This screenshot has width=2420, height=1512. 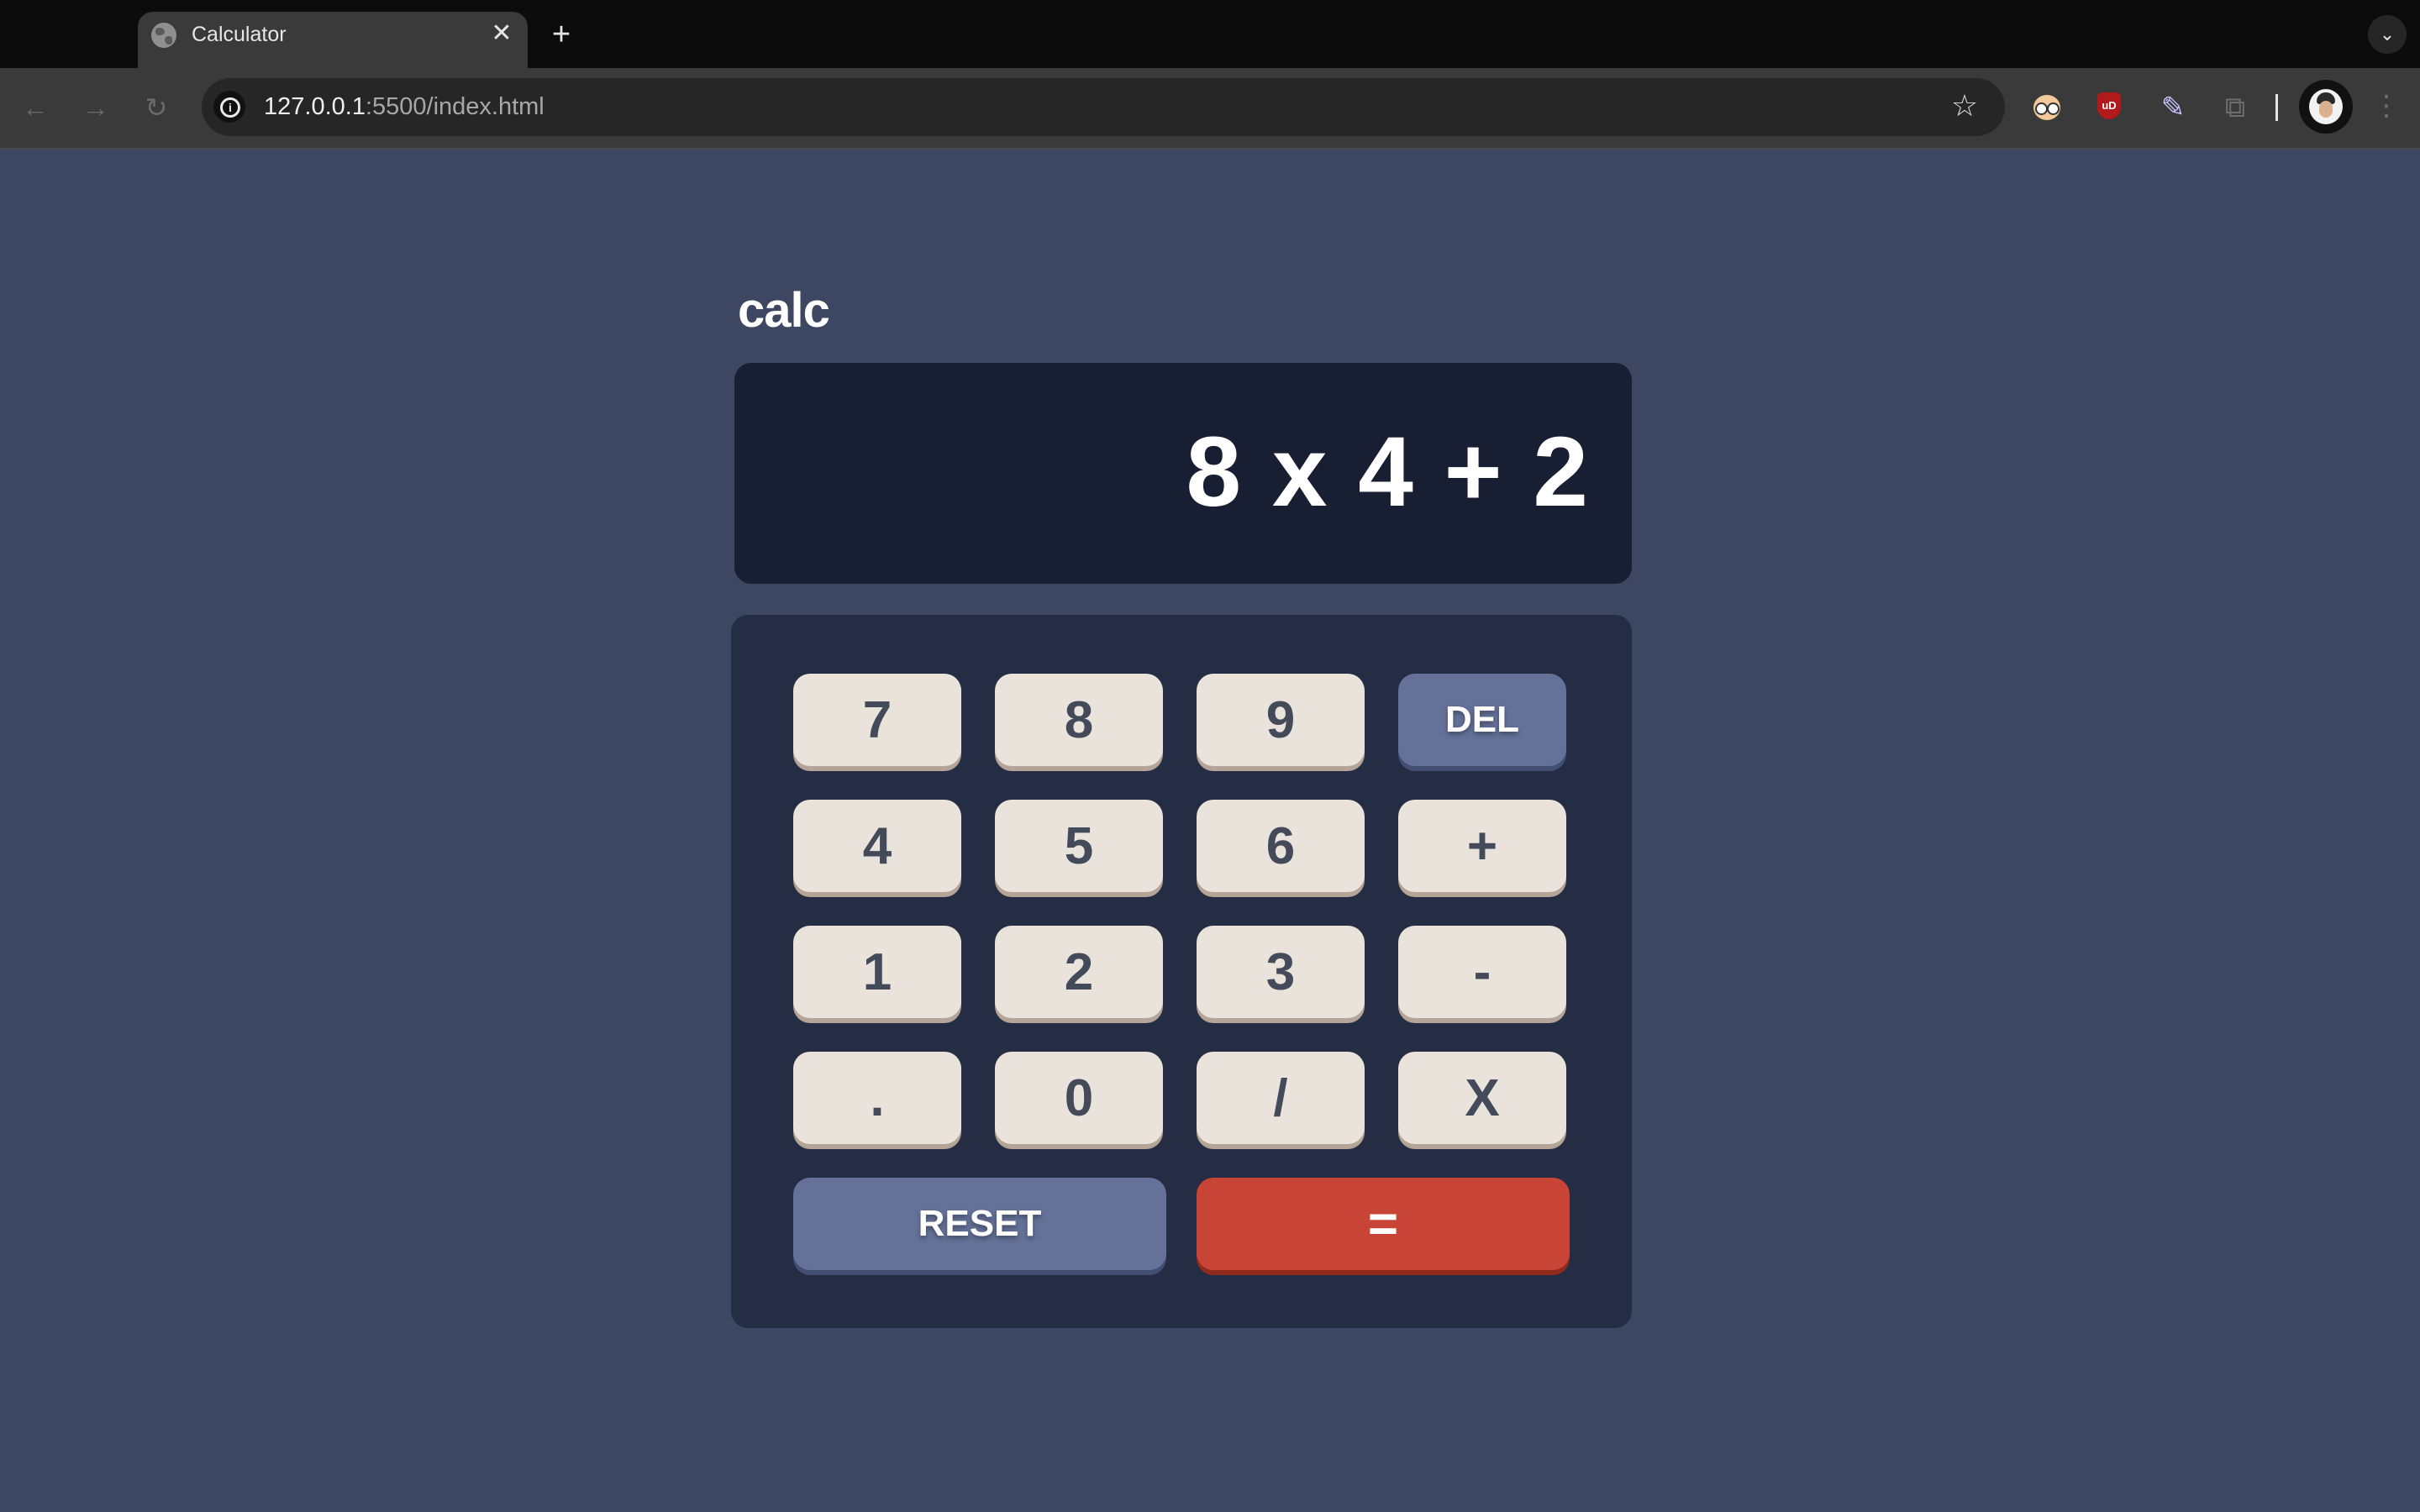 What do you see at coordinates (240, 34) in the screenshot?
I see `tab-title: Calculator` at bounding box center [240, 34].